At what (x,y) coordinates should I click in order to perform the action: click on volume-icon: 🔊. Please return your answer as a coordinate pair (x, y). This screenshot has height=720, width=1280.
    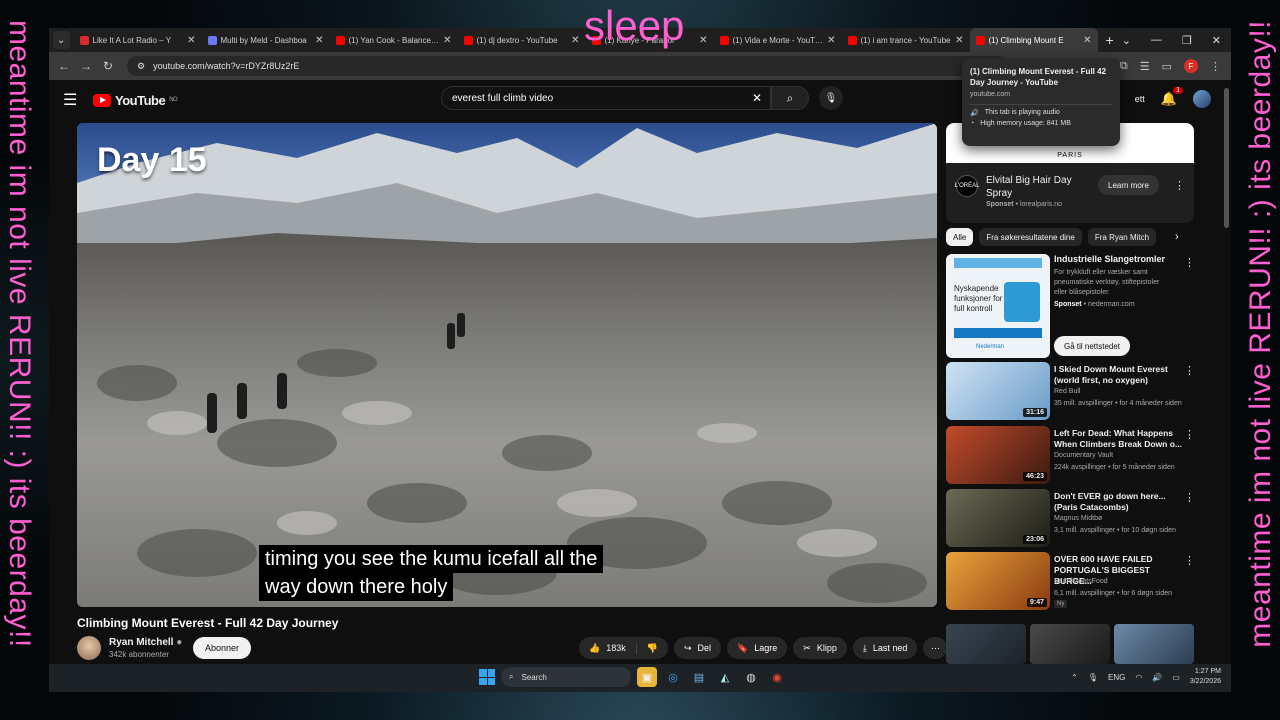
    Looking at the image, I should click on (1157, 677).